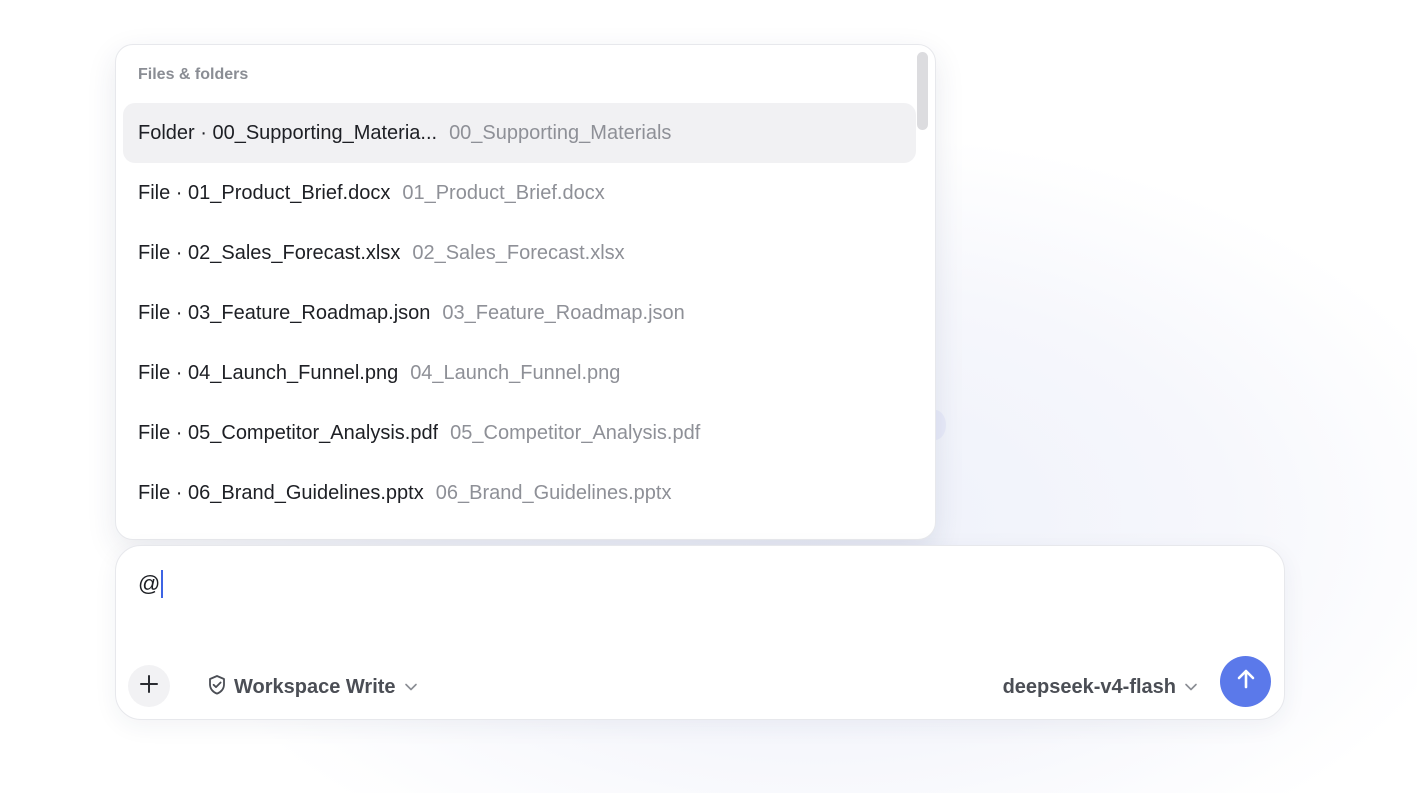  I want to click on mention-item-label: File · 01_Product_Brief.docx, so click(264, 192).